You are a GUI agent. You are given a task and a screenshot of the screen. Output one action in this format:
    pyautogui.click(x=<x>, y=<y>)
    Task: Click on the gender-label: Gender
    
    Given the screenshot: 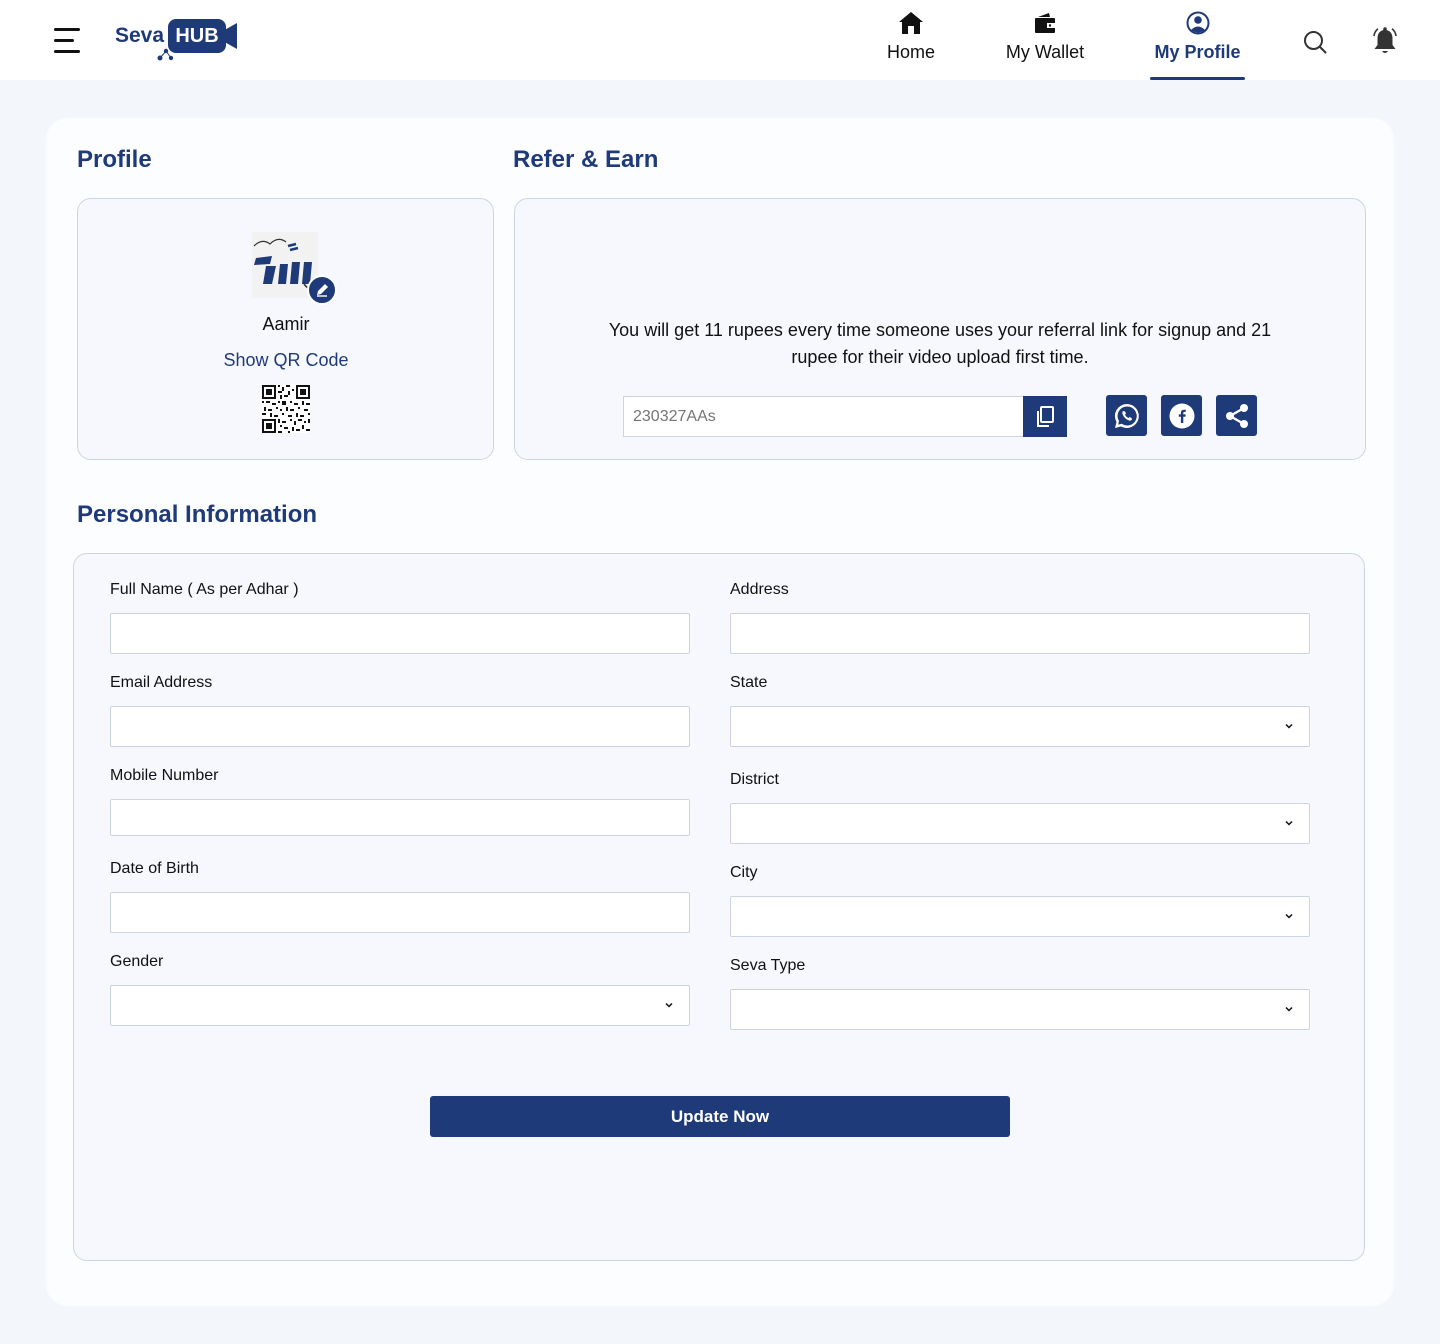 What is the action you would take?
    pyautogui.click(x=137, y=961)
    